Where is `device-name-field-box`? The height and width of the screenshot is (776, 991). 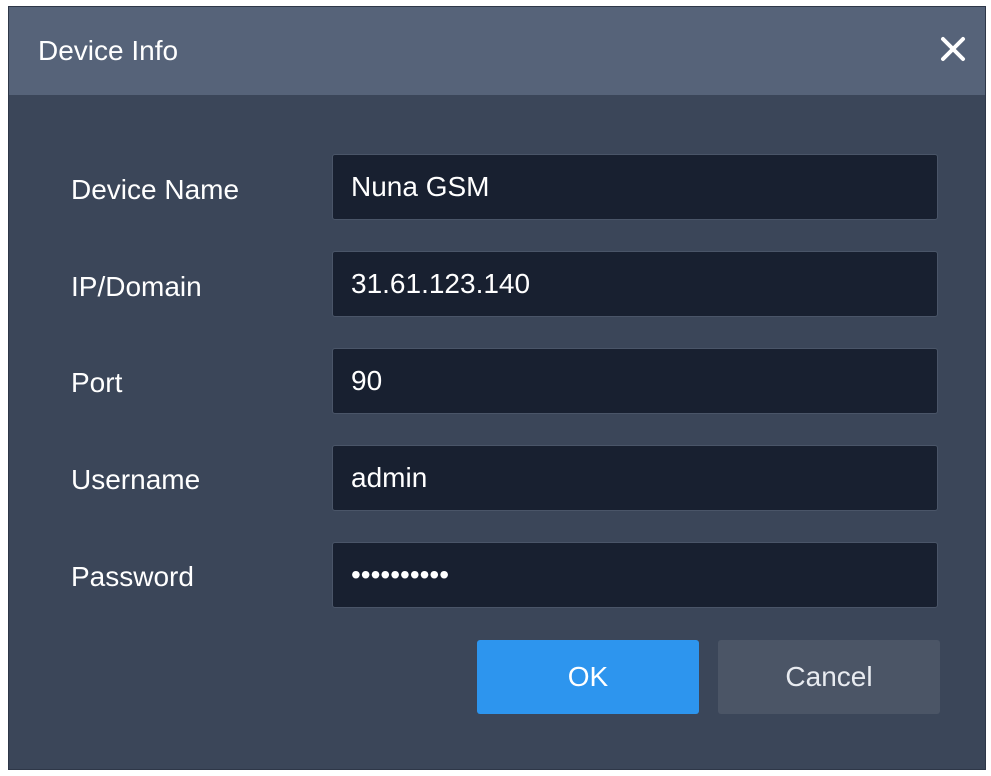
device-name-field-box is located at coordinates (635, 187).